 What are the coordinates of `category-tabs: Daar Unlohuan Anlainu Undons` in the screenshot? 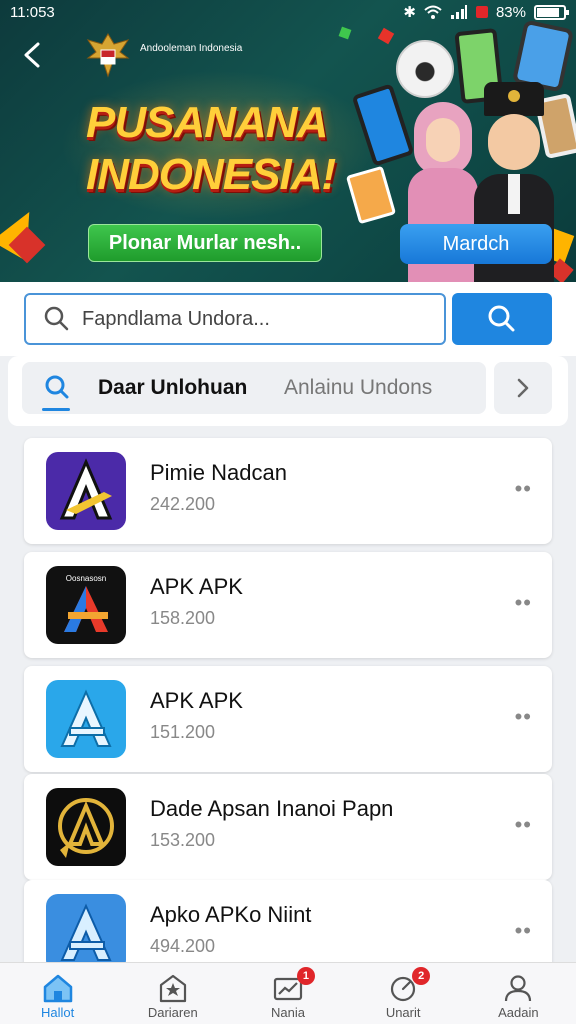 It's located at (288, 391).